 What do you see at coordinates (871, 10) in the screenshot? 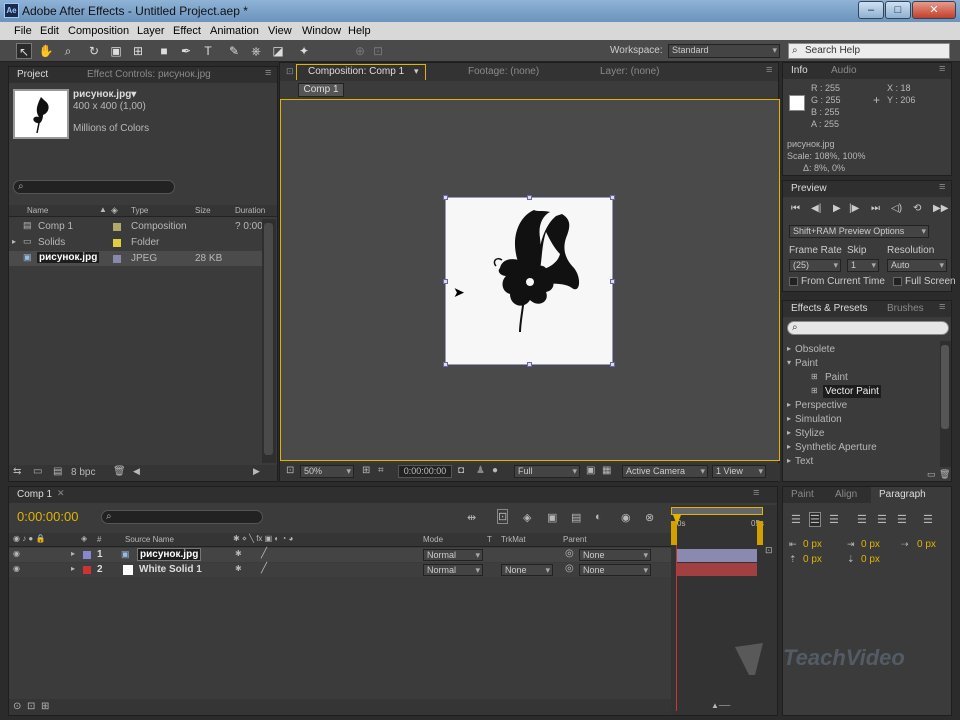
I see `minimize-button: –` at bounding box center [871, 10].